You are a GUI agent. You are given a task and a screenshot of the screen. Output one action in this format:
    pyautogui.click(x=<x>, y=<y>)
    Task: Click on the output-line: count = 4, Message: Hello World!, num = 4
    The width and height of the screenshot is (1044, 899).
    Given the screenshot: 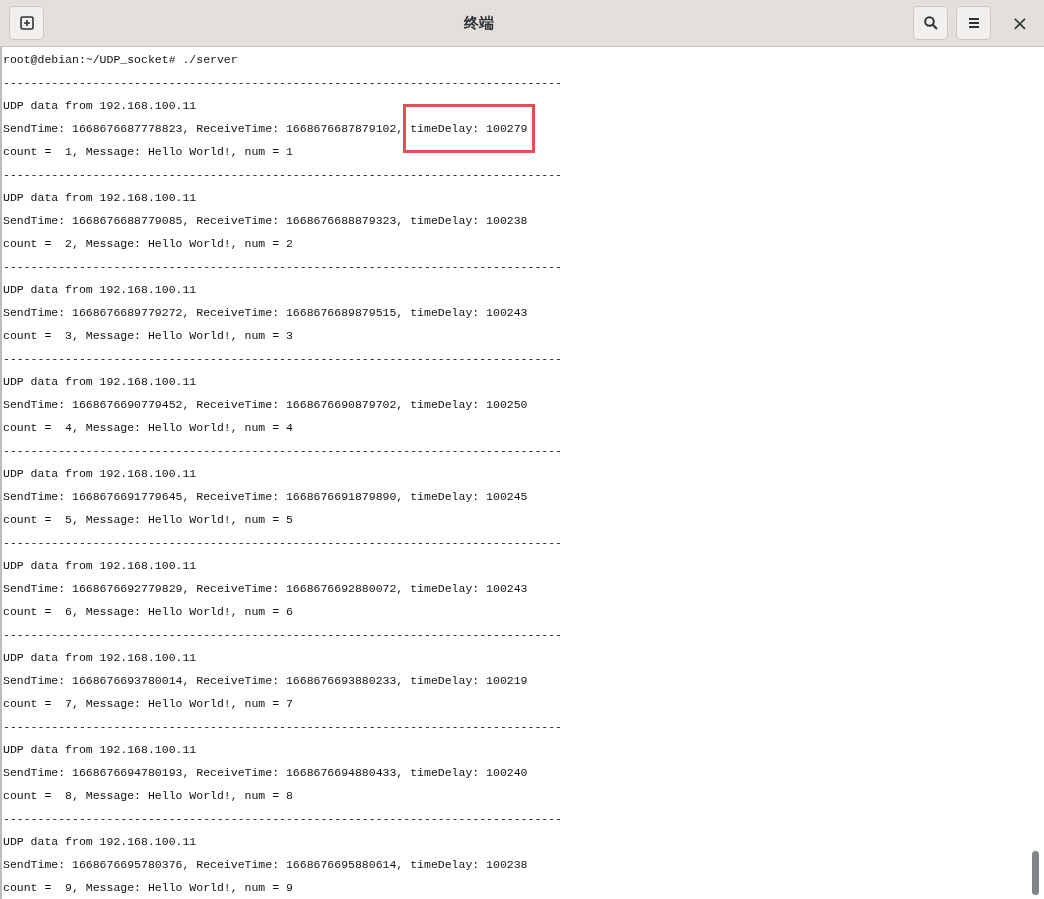 What is the action you would take?
    pyautogui.click(x=148, y=428)
    